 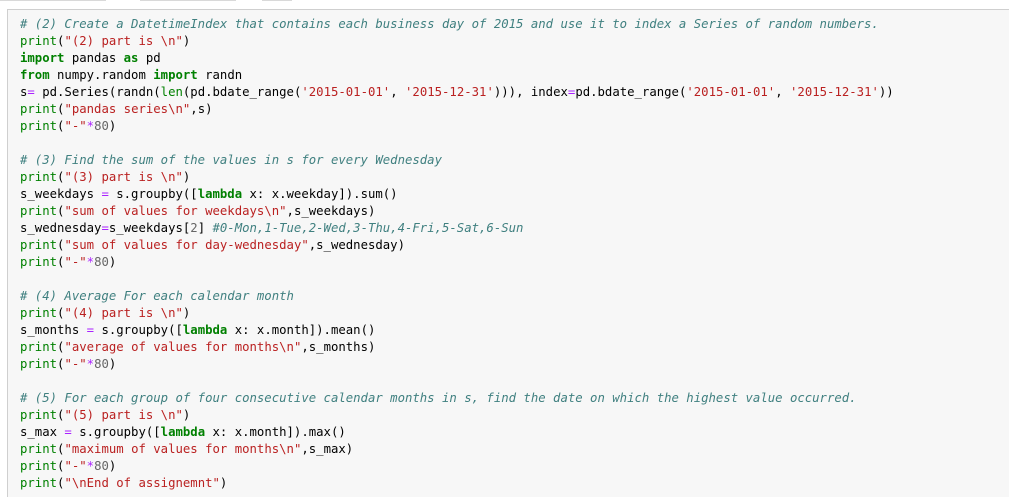 What do you see at coordinates (242, 92) in the screenshot?
I see `code-text: (pd.bdate_range(` at bounding box center [242, 92].